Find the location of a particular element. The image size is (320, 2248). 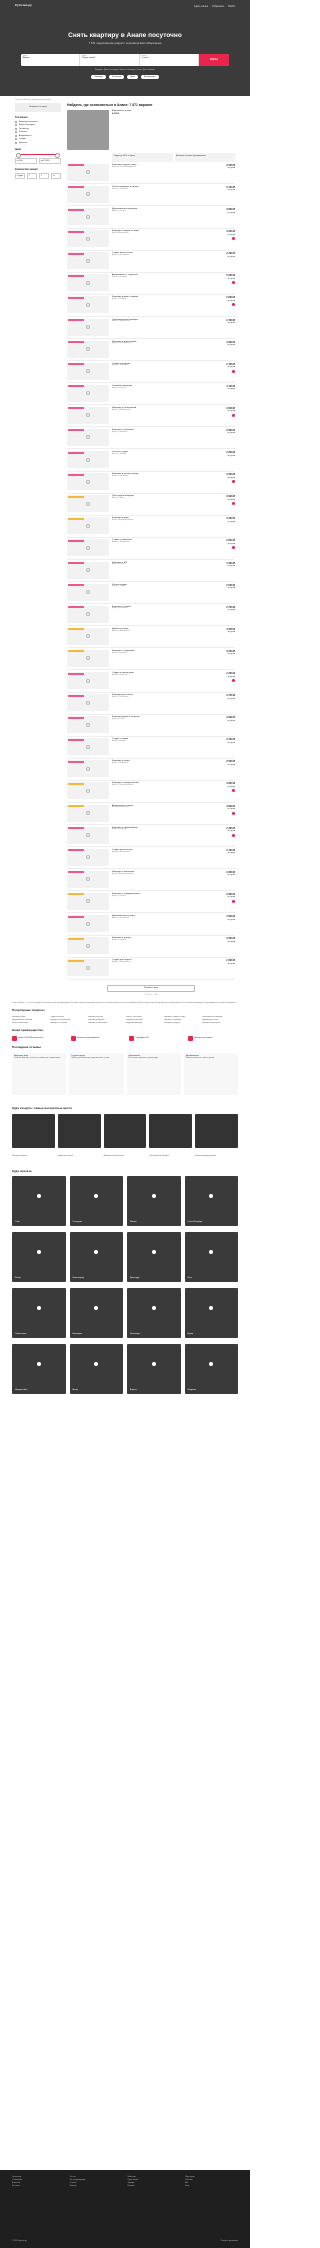

chip: Комнаты is located at coordinates (151, 70).